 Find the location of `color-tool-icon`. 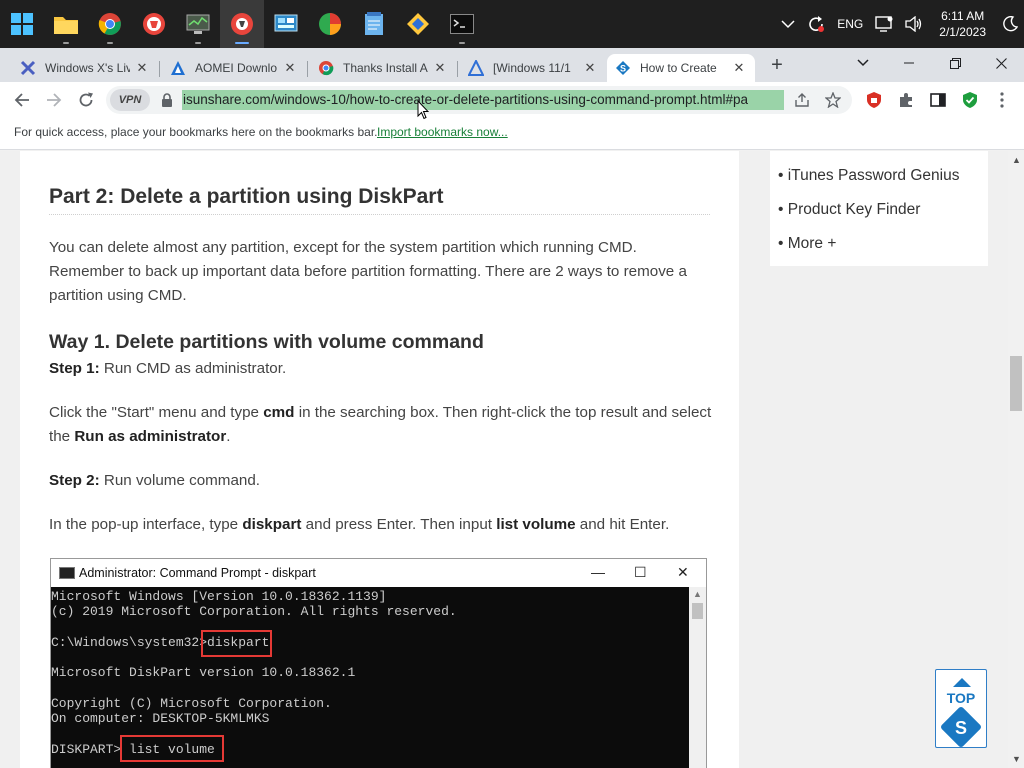

color-tool-icon is located at coordinates (330, 24).